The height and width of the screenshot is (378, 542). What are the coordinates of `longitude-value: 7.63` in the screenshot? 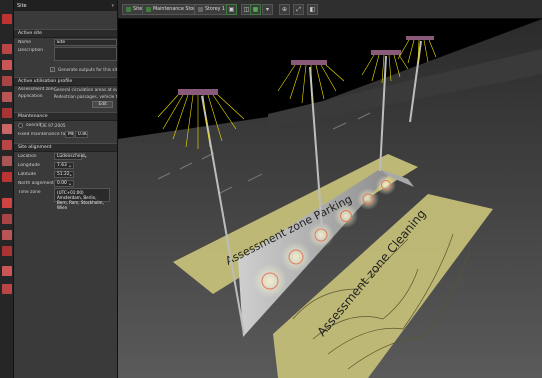 It's located at (62, 165).